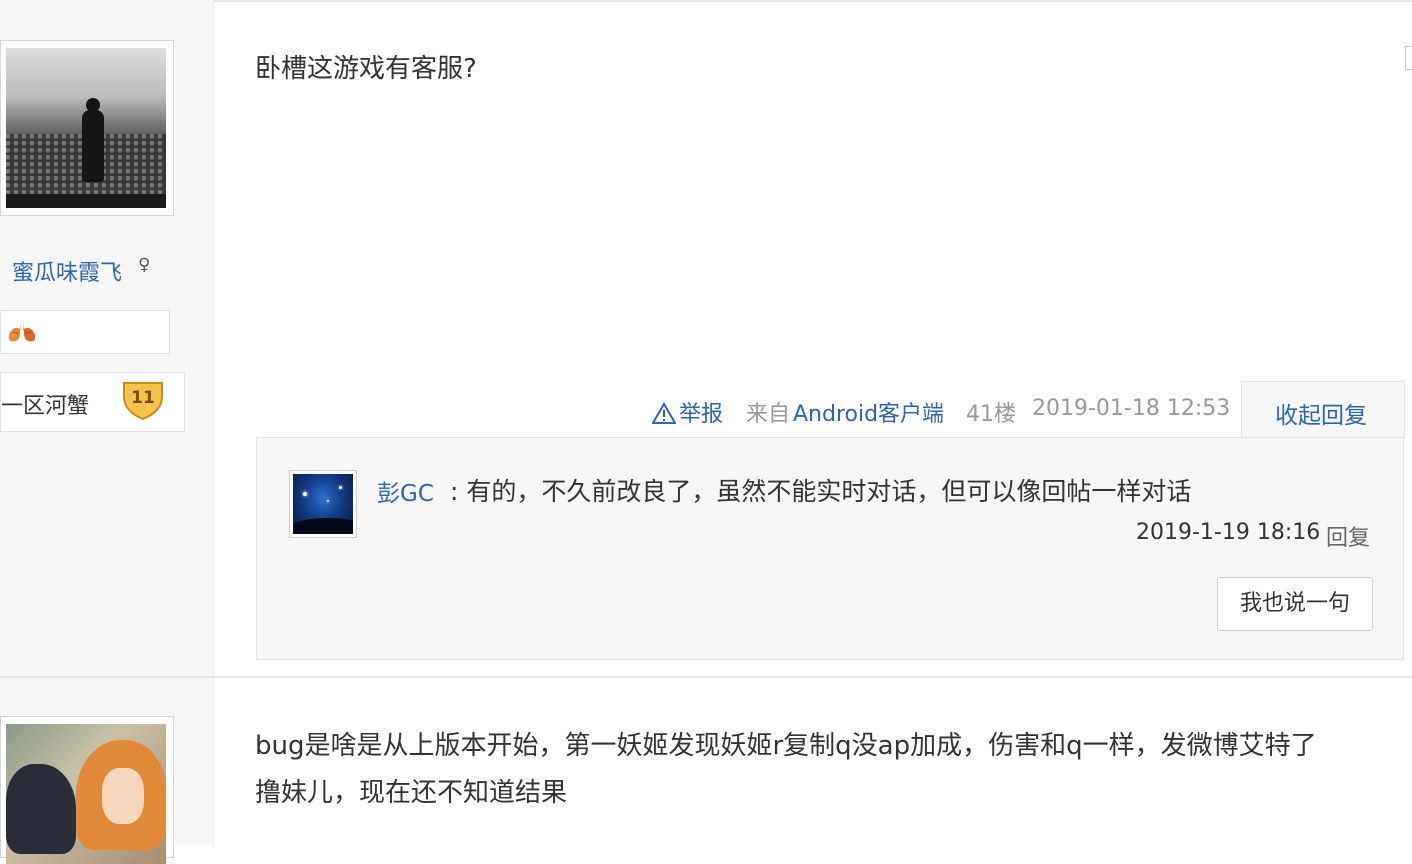 Image resolution: width=1412 pixels, height=864 pixels. I want to click on post-divider, so click(706, 677).